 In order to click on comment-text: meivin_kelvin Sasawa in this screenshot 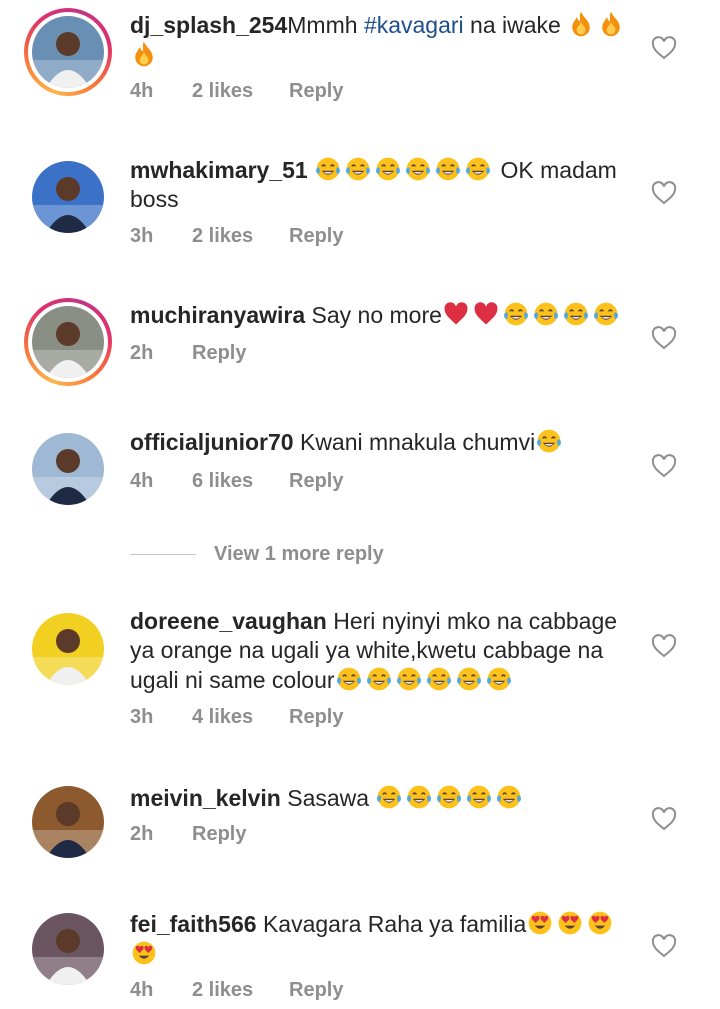, I will do `click(385, 798)`.